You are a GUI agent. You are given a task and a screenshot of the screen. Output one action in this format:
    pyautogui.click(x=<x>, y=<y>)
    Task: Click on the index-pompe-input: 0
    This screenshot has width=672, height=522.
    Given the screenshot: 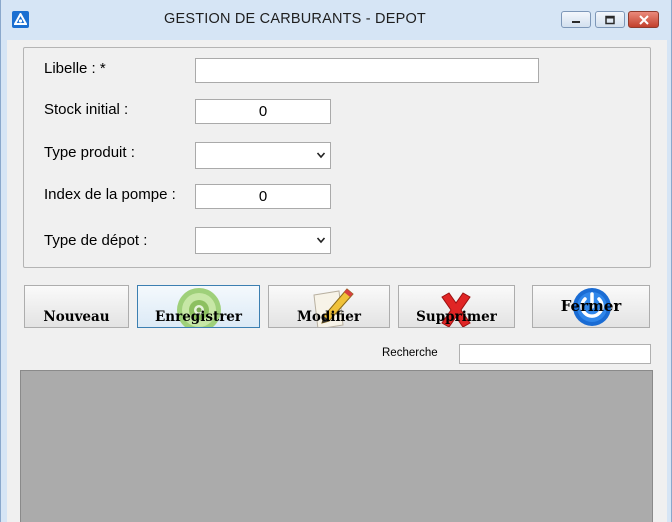 What is the action you would take?
    pyautogui.click(x=263, y=196)
    